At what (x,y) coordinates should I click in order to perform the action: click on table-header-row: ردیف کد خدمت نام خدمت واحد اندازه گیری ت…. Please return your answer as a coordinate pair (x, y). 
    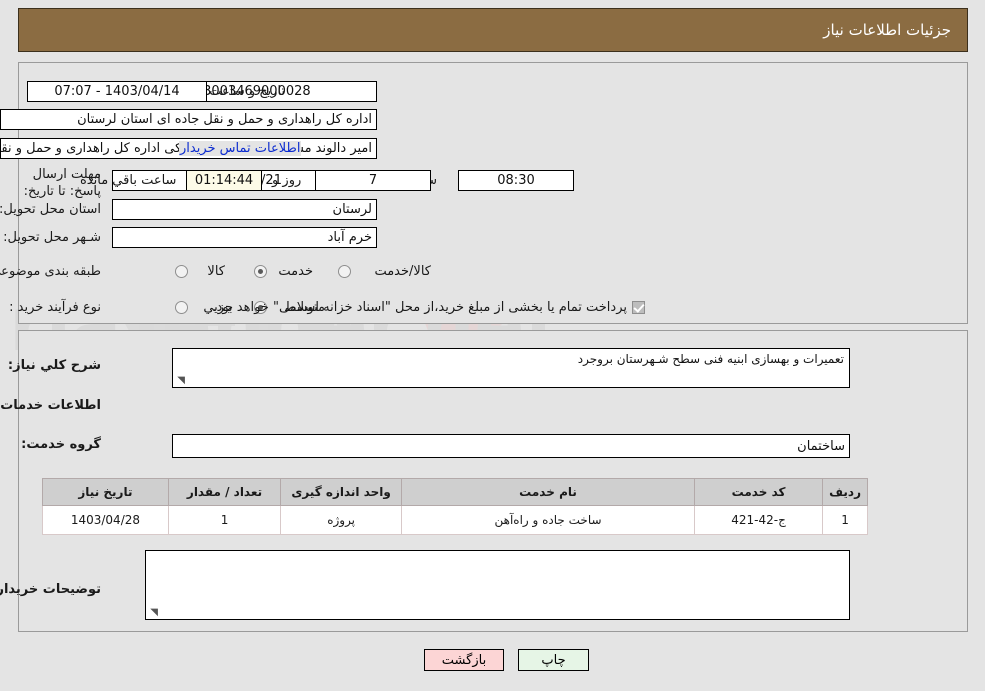
    Looking at the image, I should click on (455, 492).